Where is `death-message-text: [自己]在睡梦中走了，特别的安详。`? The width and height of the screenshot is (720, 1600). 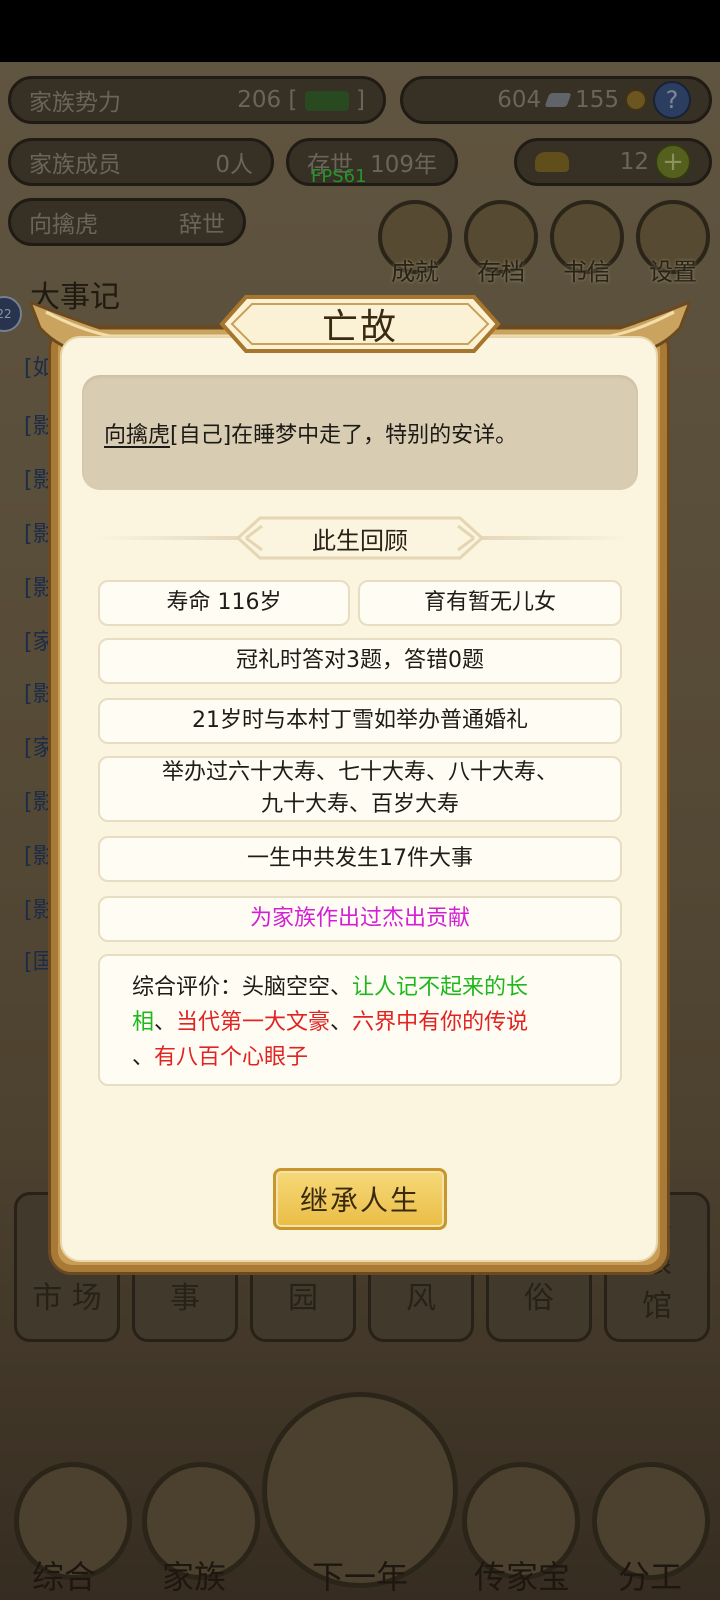 death-message-text: [自己]在睡梦中走了，特别的安详。 is located at coordinates (344, 435).